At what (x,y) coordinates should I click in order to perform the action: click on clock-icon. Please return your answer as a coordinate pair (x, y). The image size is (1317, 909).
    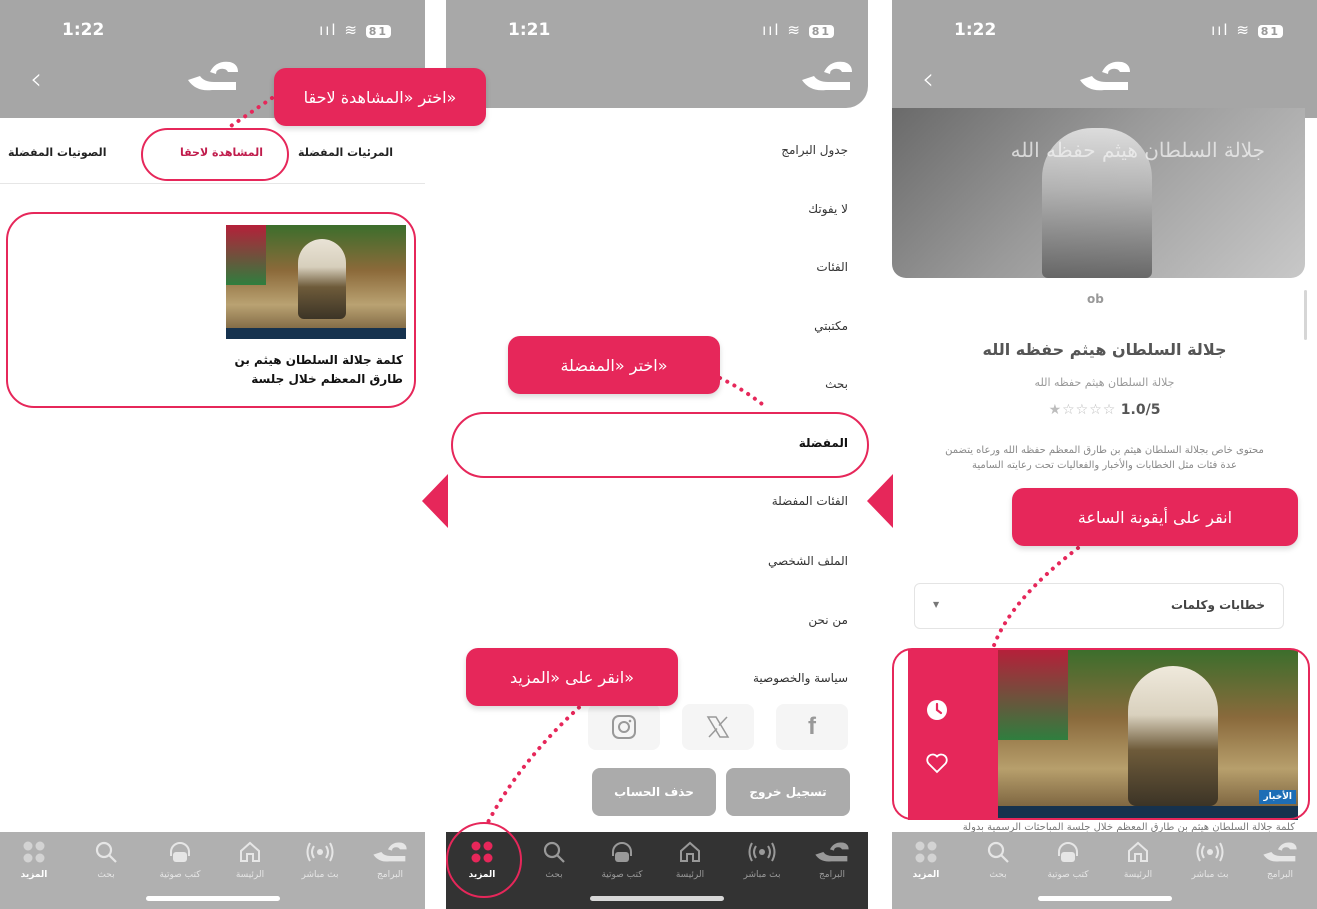
    Looking at the image, I should click on (937, 710).